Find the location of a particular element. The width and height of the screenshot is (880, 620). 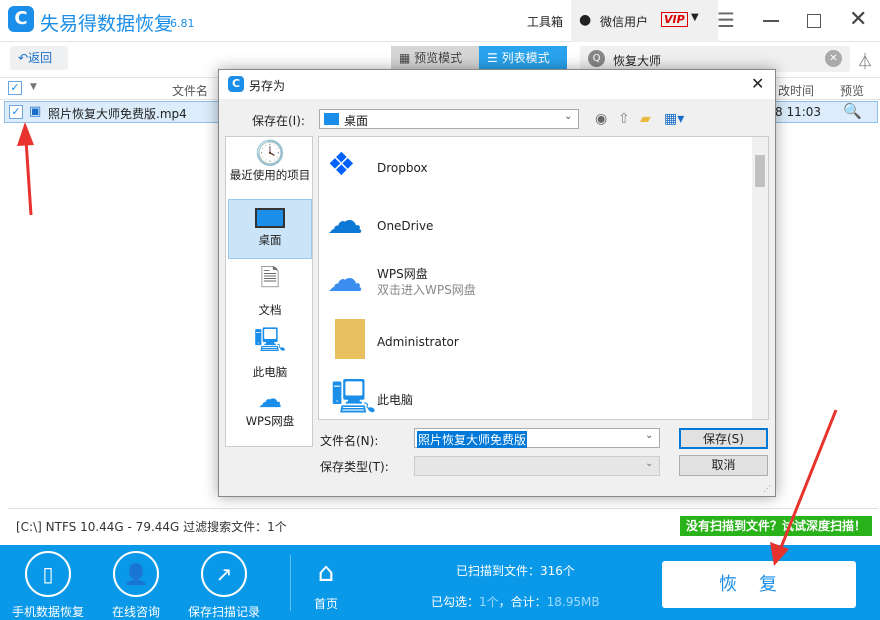

consult-button: 👤 在线咨询 is located at coordinates (136, 585).